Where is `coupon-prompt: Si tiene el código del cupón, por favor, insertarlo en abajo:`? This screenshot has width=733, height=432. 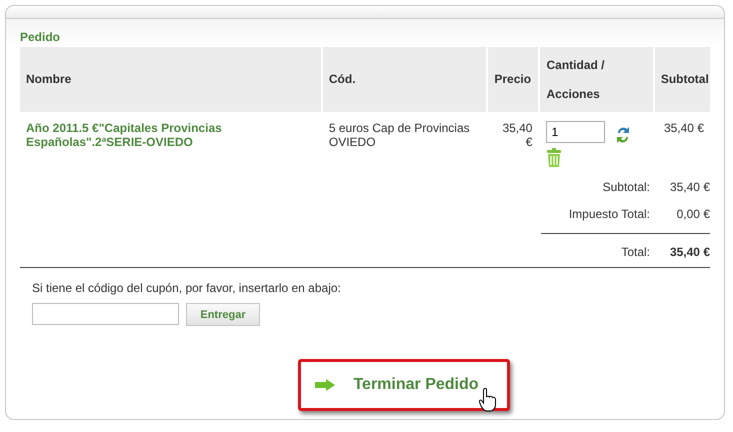
coupon-prompt: Si tiene el código del cupón, por favor, insertarlo en abajo: is located at coordinates (186, 288).